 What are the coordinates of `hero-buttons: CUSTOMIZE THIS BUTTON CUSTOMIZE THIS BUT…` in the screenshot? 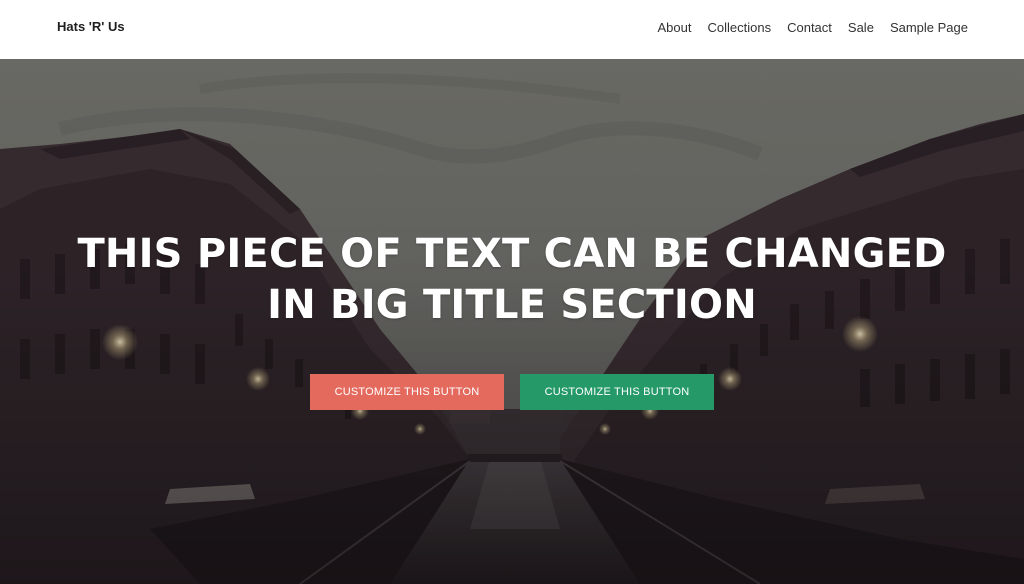 It's located at (512, 392).